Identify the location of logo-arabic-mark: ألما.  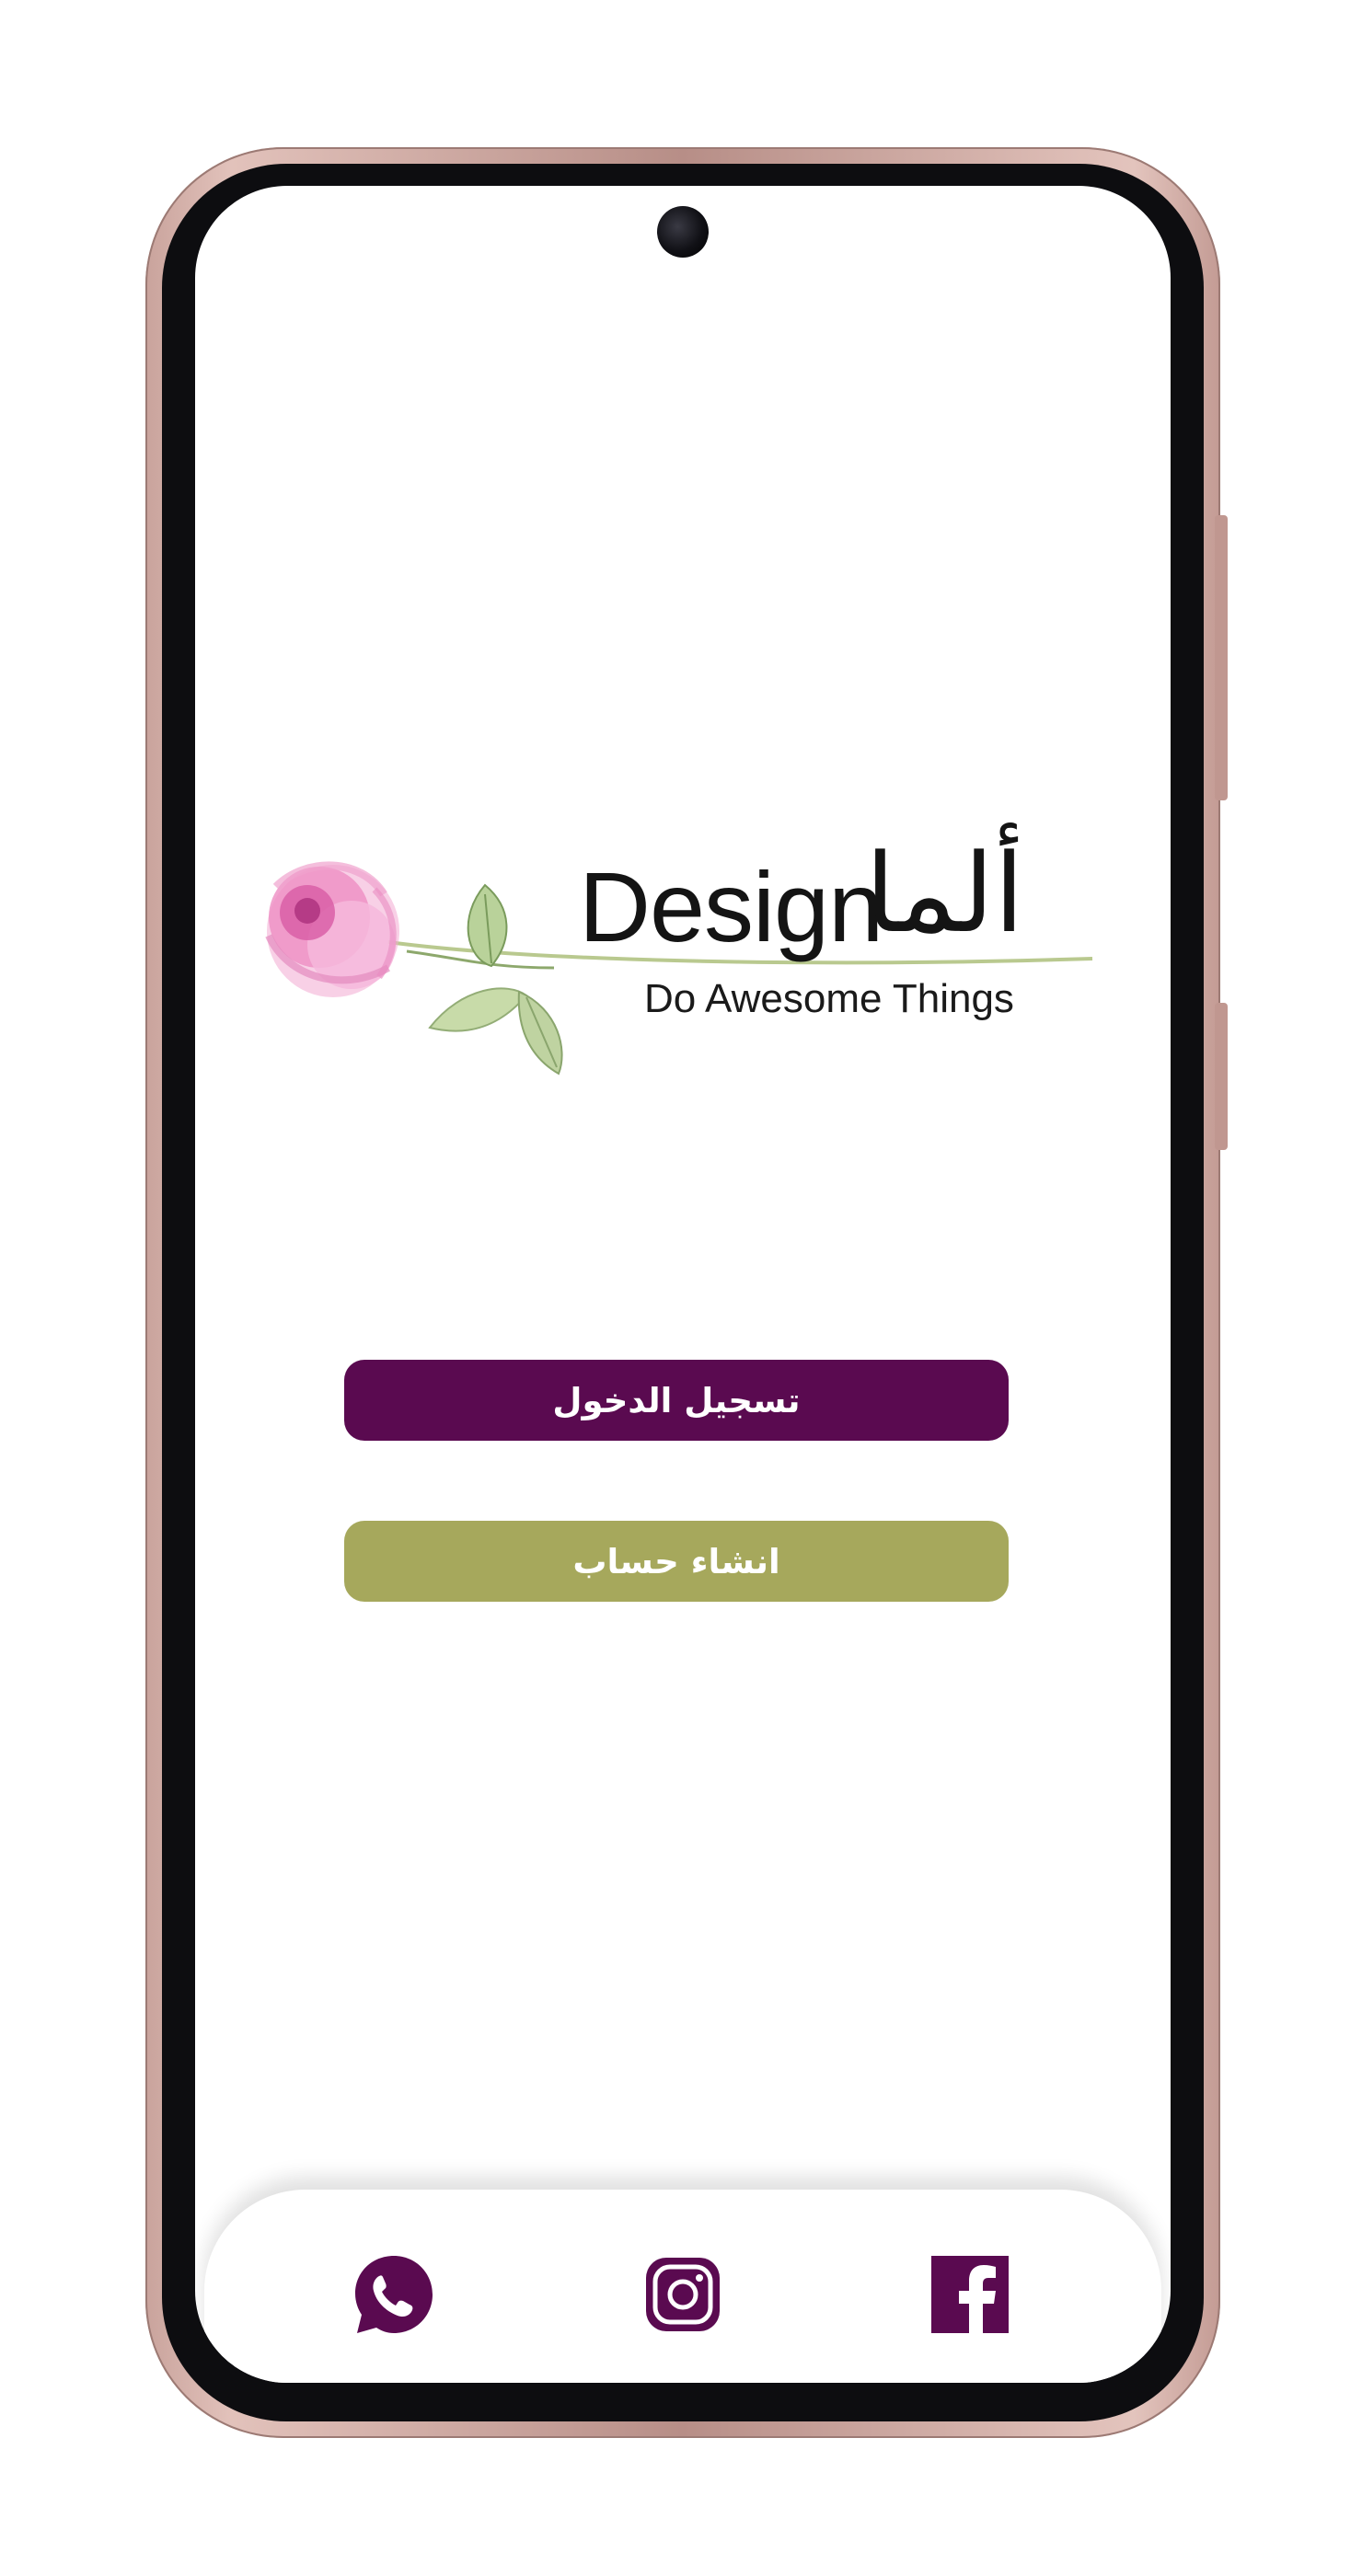
(944, 893).